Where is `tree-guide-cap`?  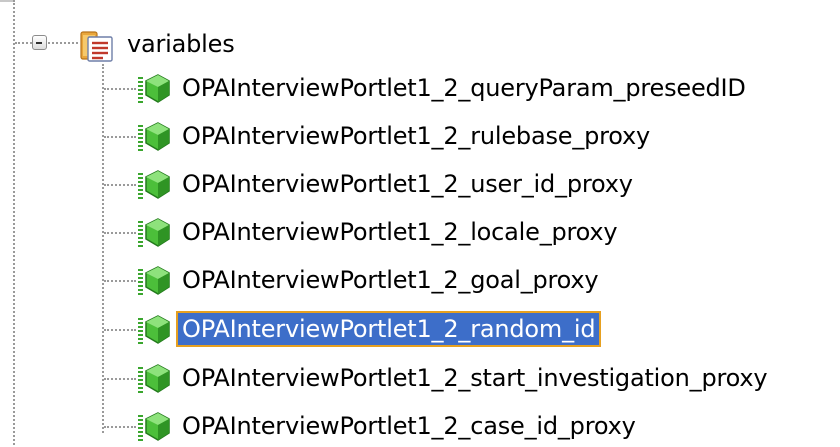
tree-guide-cap is located at coordinates (7, 1).